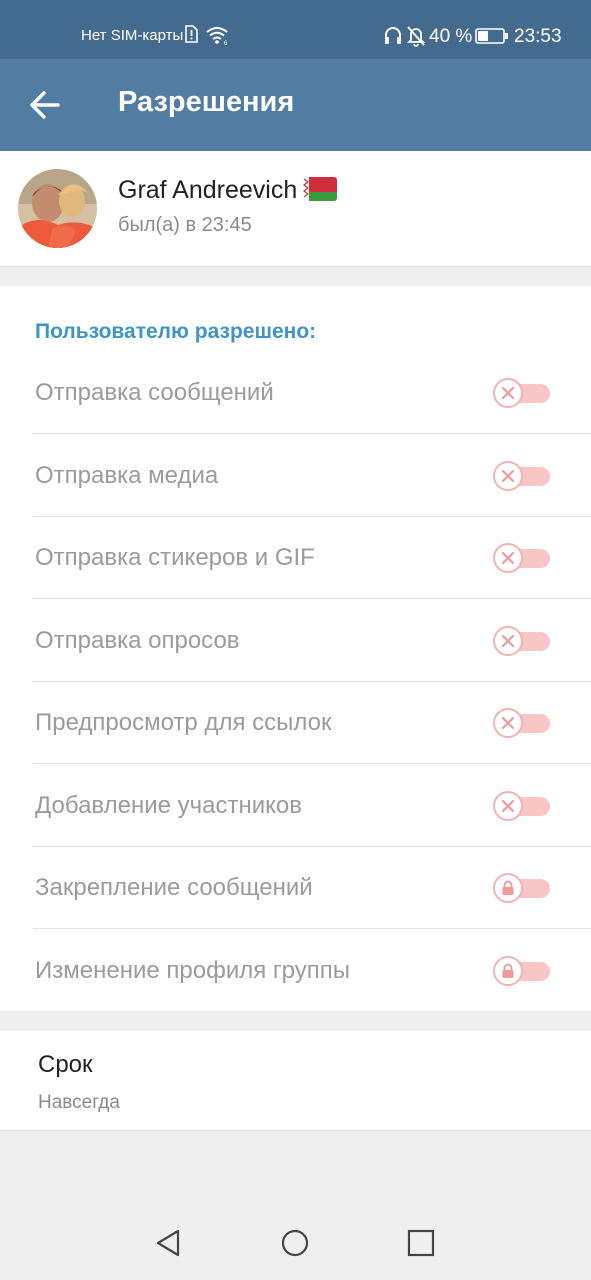 Image resolution: width=591 pixels, height=1280 pixels. Describe the element at coordinates (192, 970) in the screenshot. I see `permission-label: Изменение профиля группы` at that location.